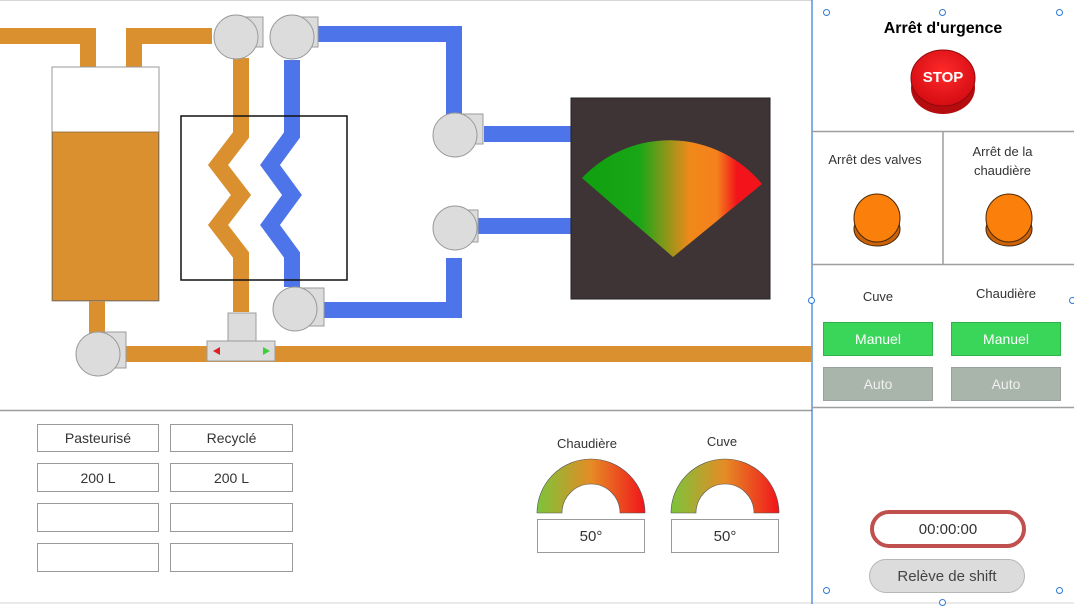  I want to click on boiler-stop-button, so click(1009, 220).